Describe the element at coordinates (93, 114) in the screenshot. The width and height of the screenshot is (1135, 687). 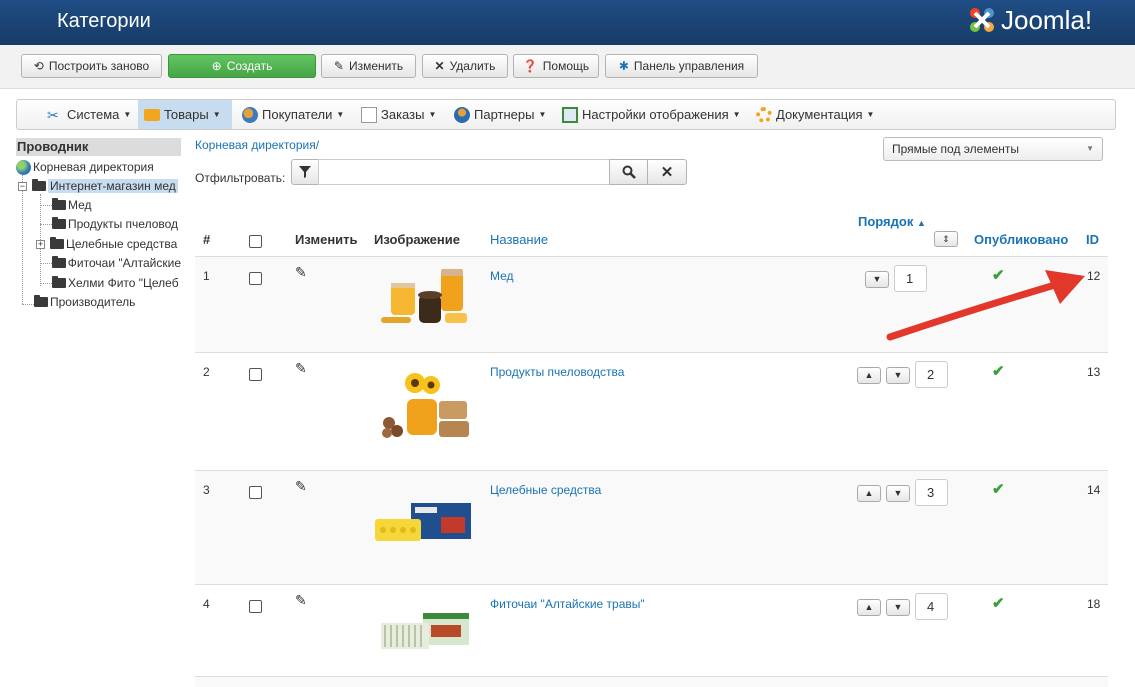
I see `menu-label: Система` at that location.